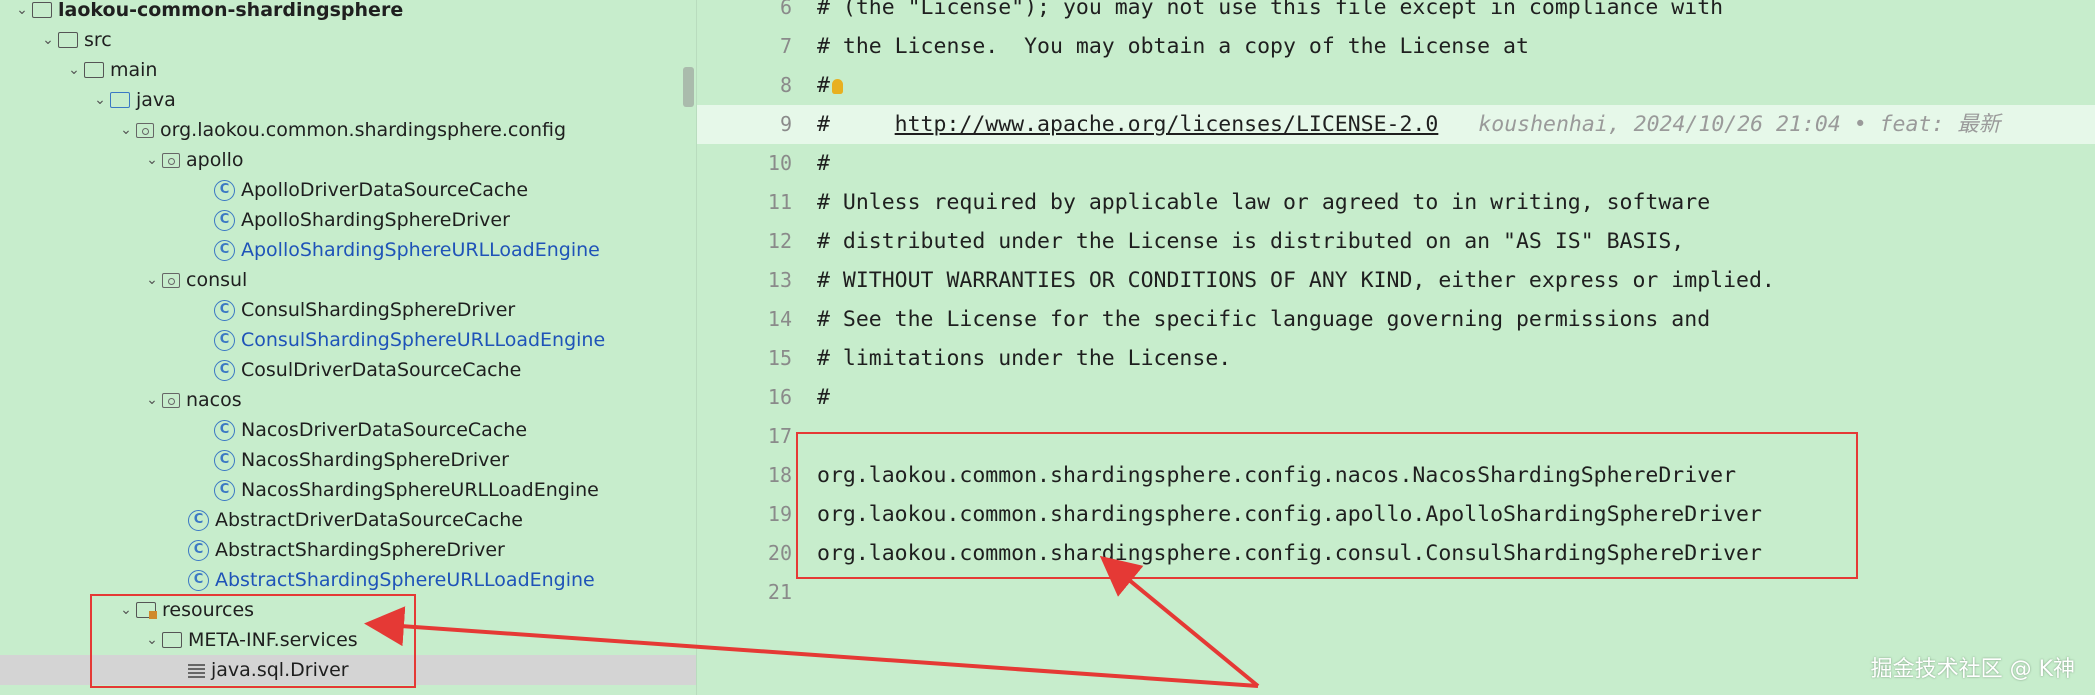  I want to click on arrow-to-driver-lines, so click(1179, 621).